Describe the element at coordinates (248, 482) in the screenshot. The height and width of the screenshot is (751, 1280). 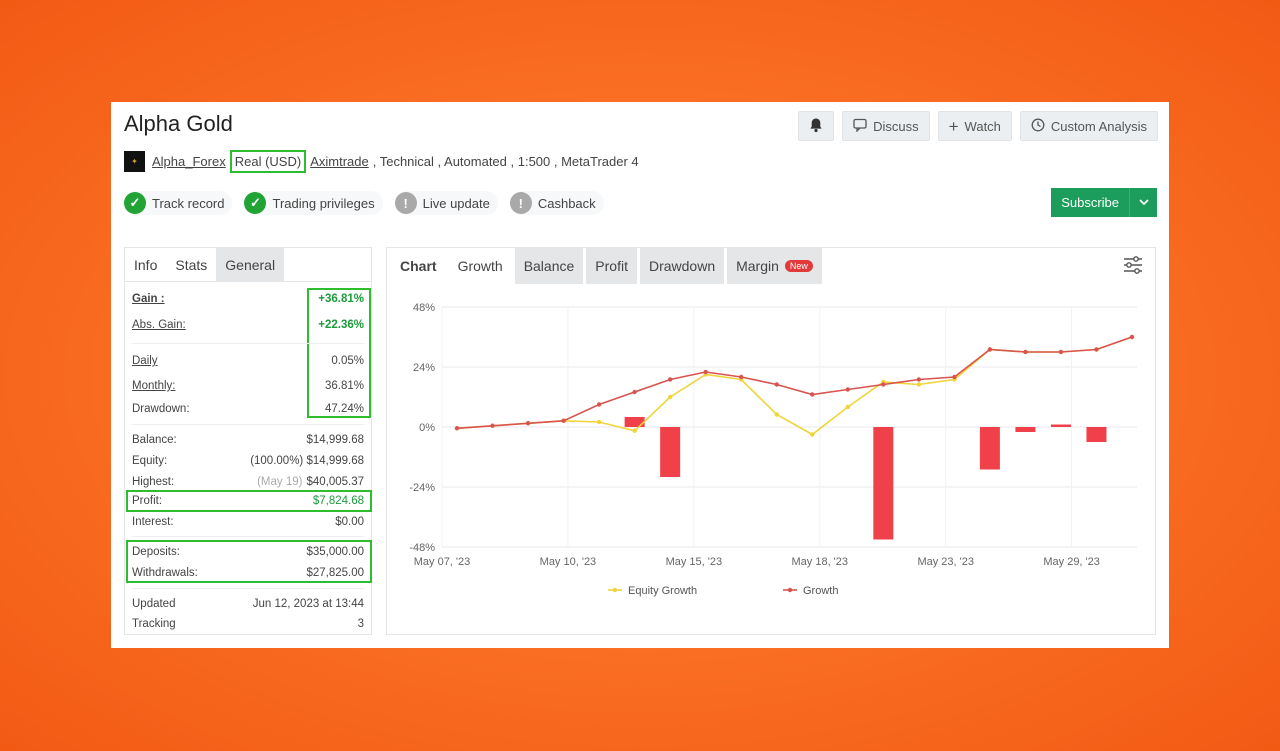
I see `stat-highest: Highest: (May 19) $40,005.37` at that location.